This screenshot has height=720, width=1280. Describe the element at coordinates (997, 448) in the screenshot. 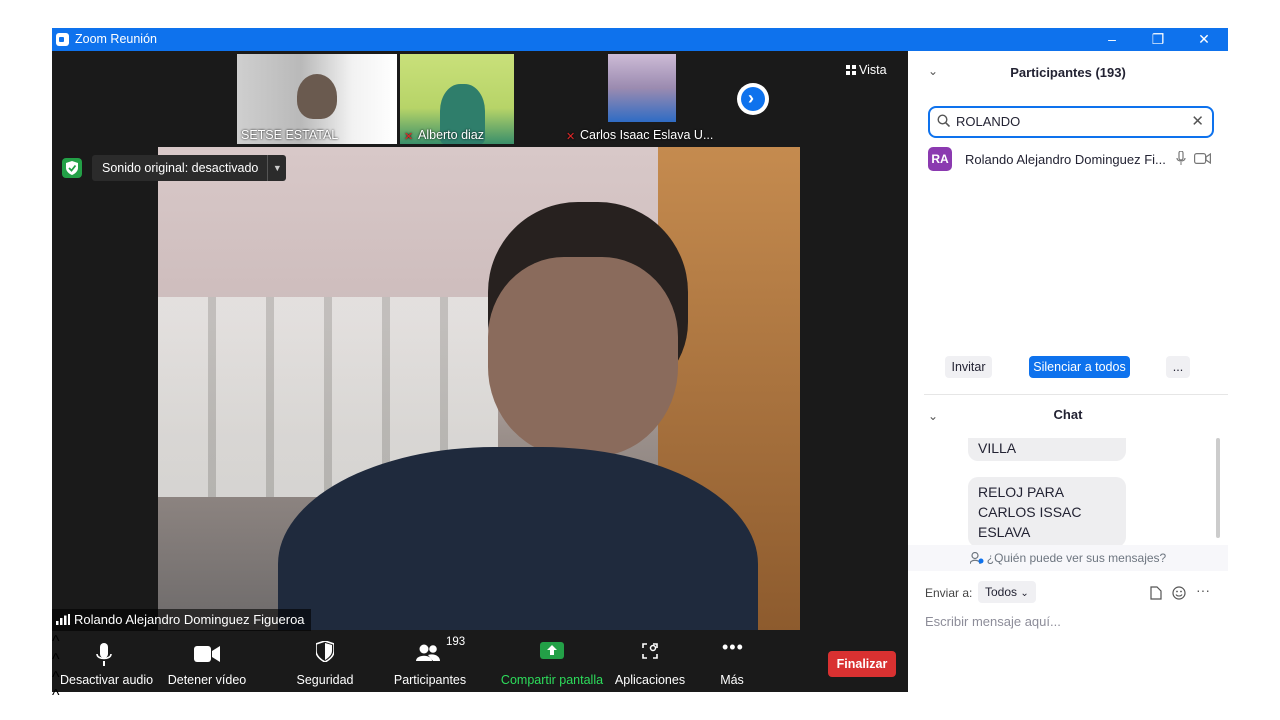

I see `chat-message-text: VILLA` at that location.